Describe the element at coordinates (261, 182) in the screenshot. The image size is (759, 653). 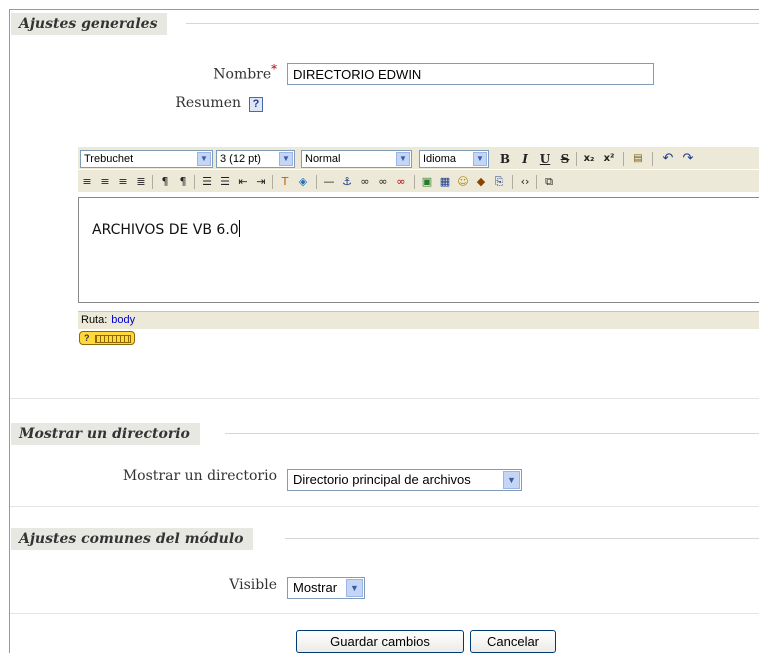
I see `indent-icon: ⇥` at that location.